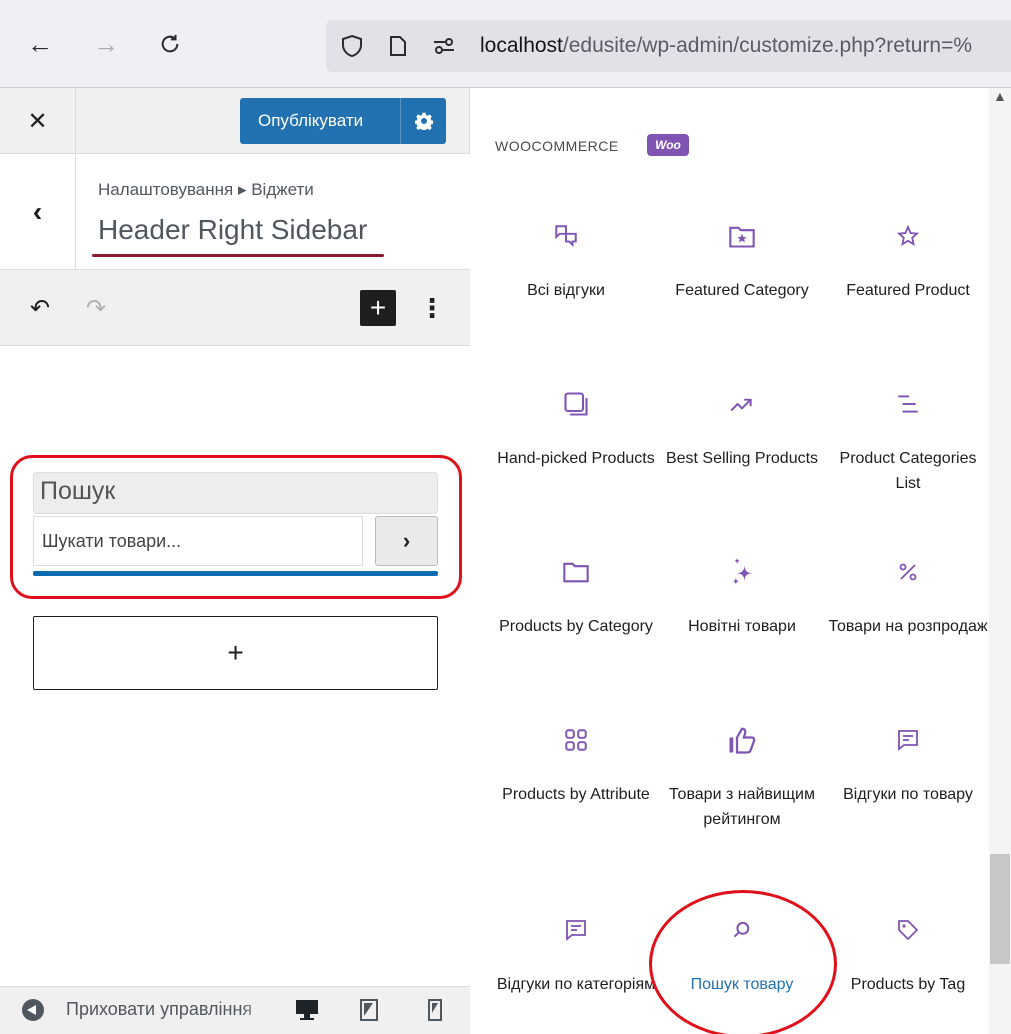  I want to click on block-product-categories-list: Product Categories List, so click(908, 440).